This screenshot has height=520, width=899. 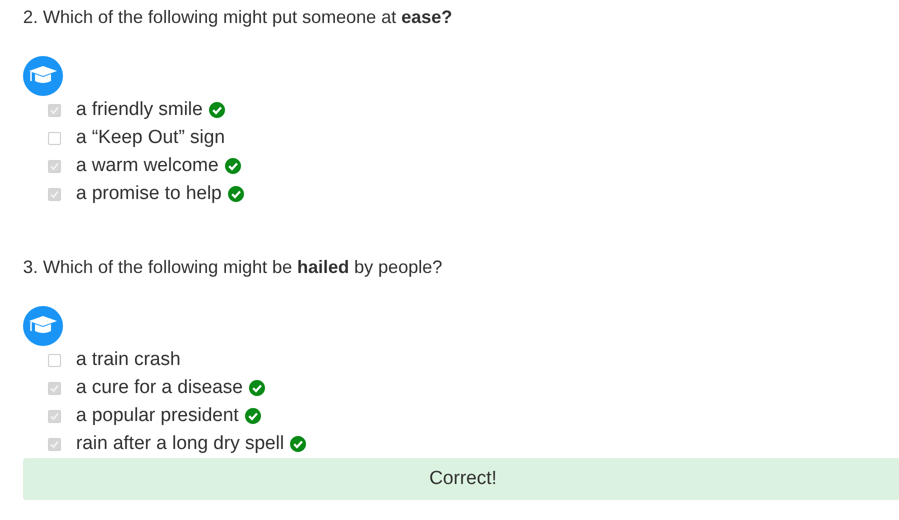 I want to click on option-label: a friendly smile, so click(x=139, y=110).